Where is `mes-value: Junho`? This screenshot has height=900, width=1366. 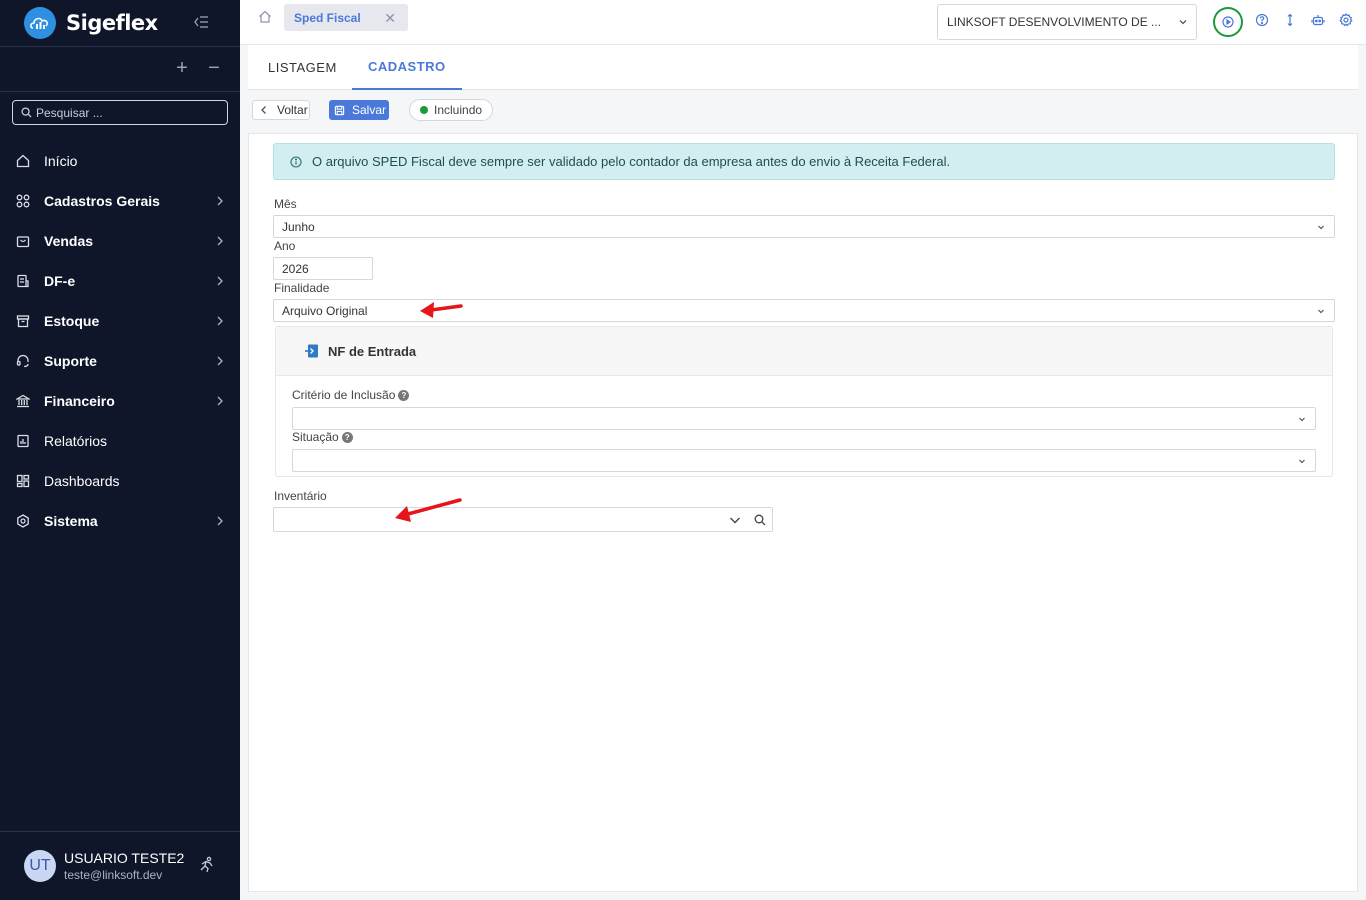 mes-value: Junho is located at coordinates (298, 226).